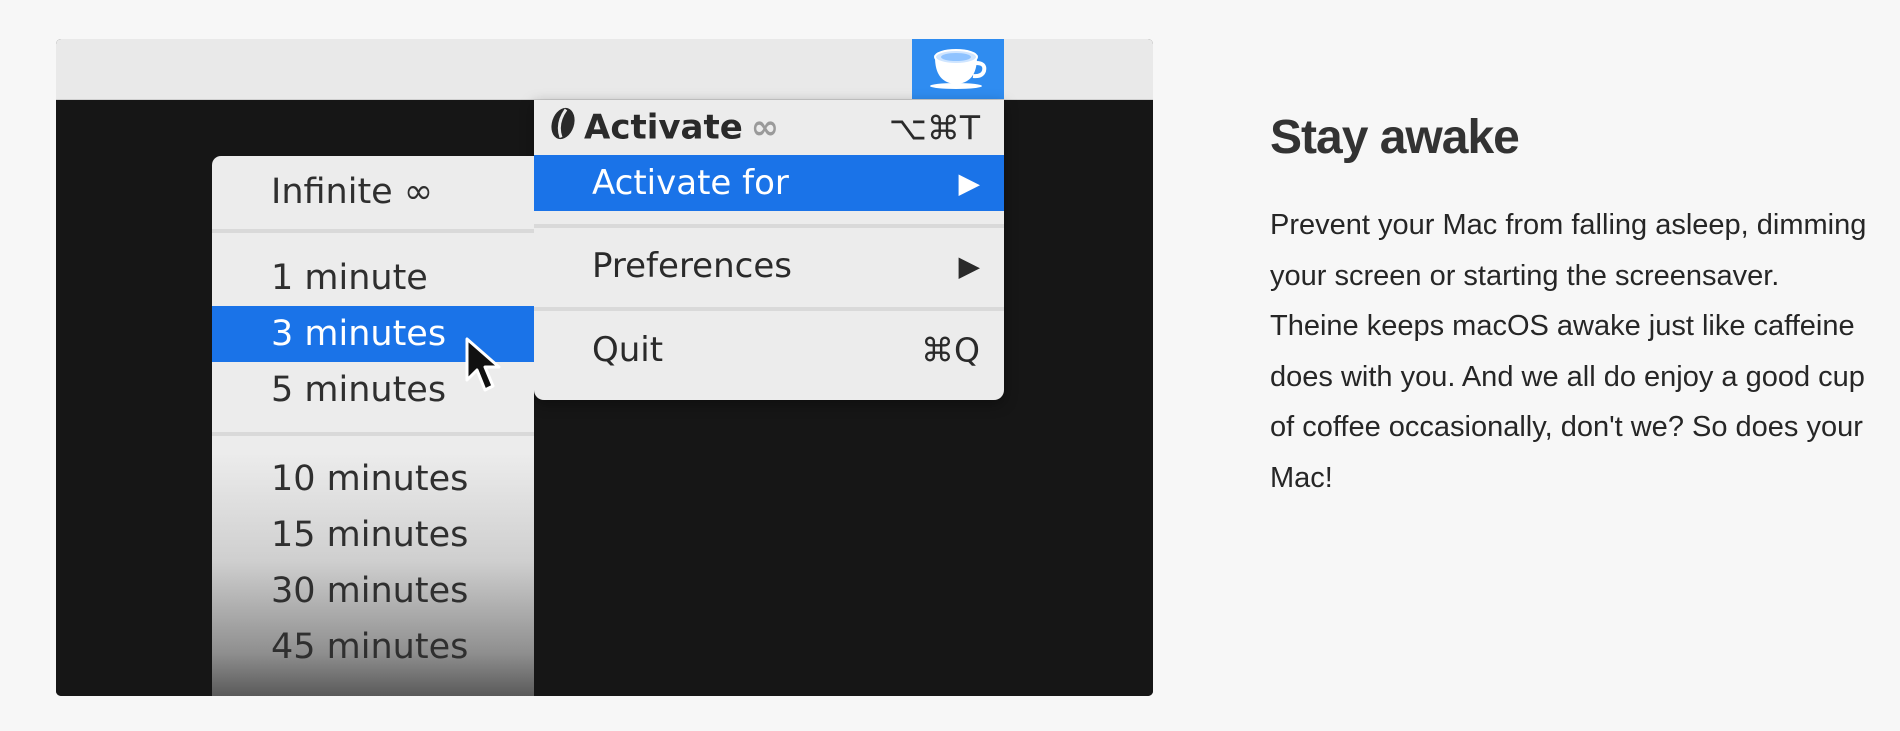 Image resolution: width=1900 pixels, height=731 pixels. What do you see at coordinates (359, 334) in the screenshot?
I see `submenu-item-label: 3 minutes` at bounding box center [359, 334].